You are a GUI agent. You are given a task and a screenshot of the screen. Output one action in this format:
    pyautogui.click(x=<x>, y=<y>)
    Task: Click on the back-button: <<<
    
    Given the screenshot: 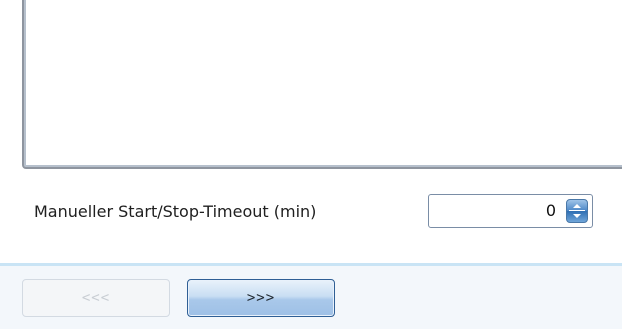 What is the action you would take?
    pyautogui.click(x=96, y=298)
    